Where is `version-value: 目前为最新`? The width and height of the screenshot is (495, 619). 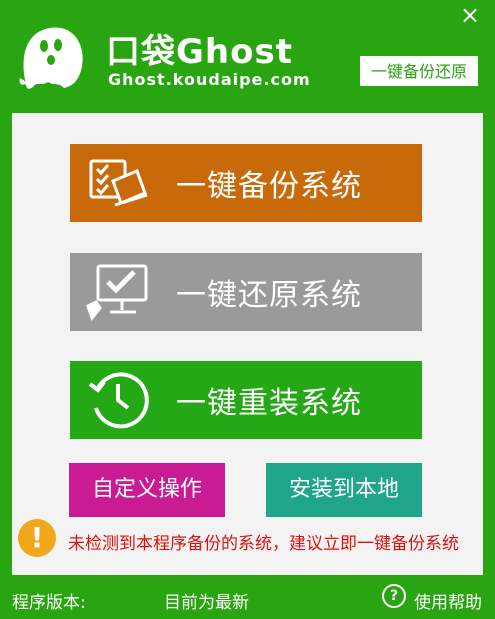 version-value: 目前为最新 is located at coordinates (206, 603).